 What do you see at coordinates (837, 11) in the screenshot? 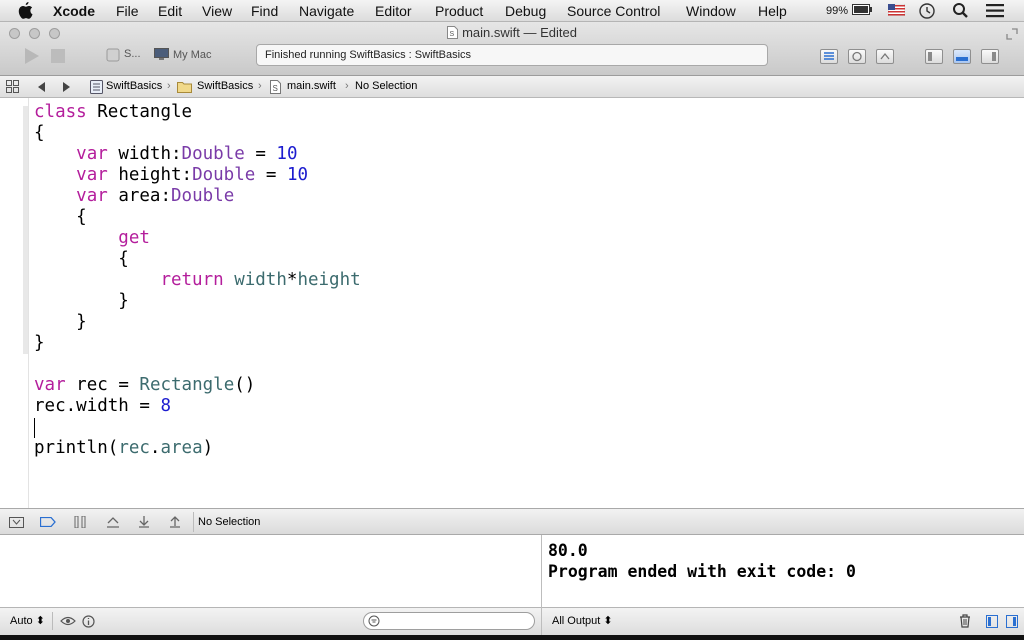
I see `battery-level: 99%` at bounding box center [837, 11].